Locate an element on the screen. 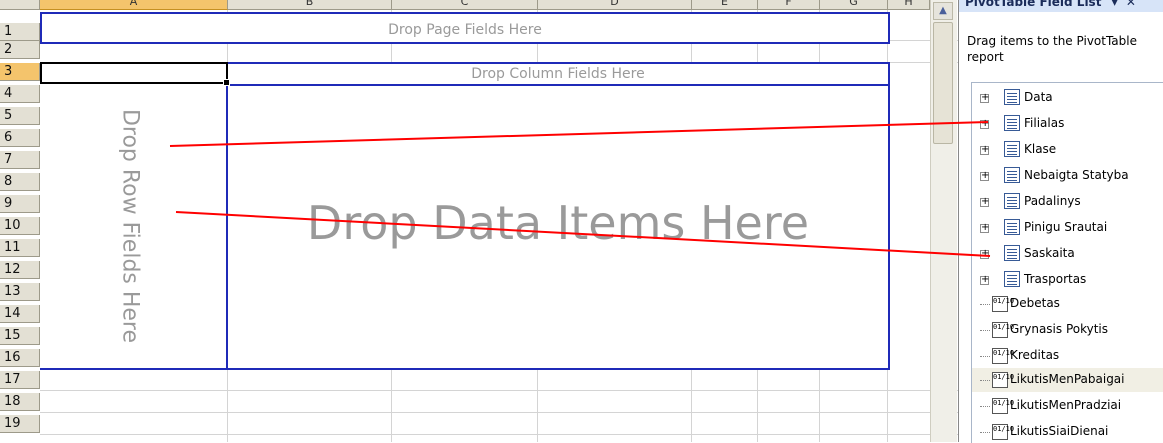 This screenshot has width=1163, height=443. annotation-line-filialas is located at coordinates (579, 134).